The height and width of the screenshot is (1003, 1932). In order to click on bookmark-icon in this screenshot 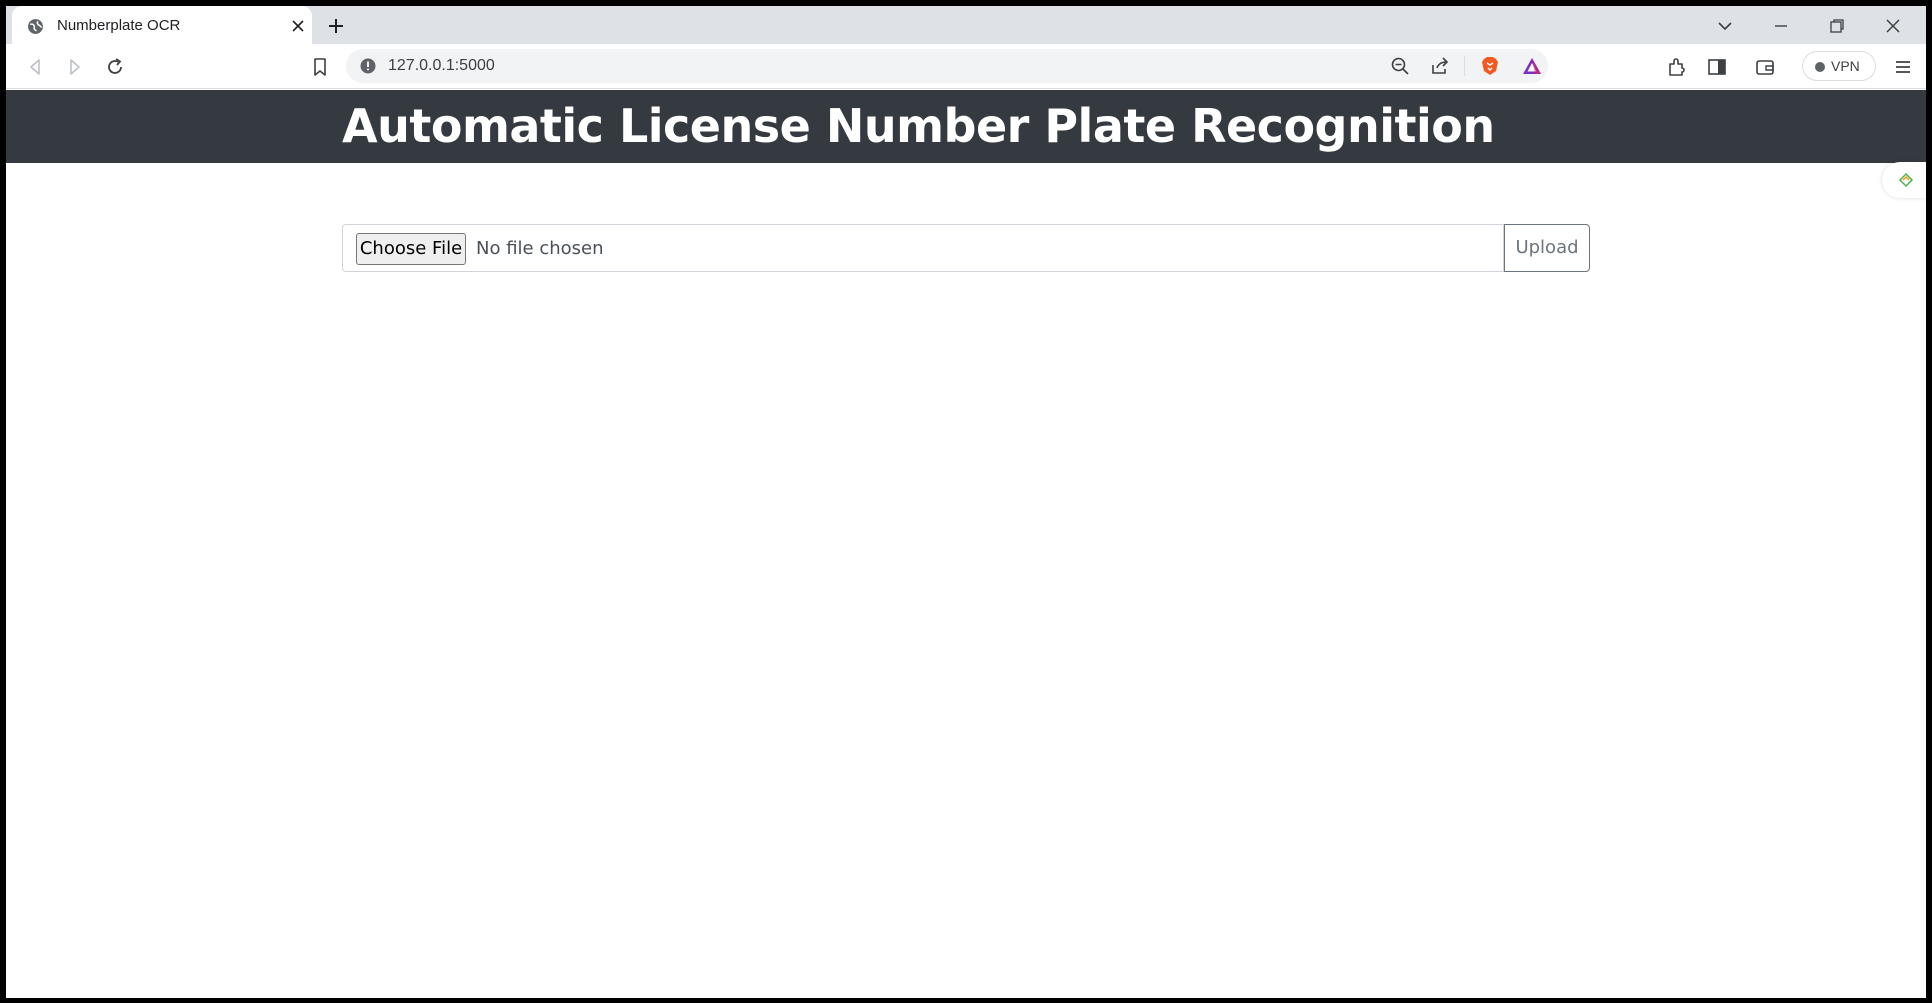, I will do `click(320, 67)`.